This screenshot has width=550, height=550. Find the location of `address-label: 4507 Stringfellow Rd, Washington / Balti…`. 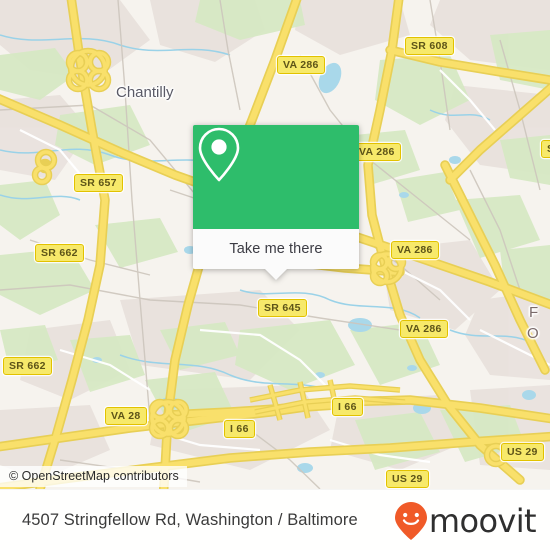

address-label: 4507 Stringfellow Rd, Washington / Balti… is located at coordinates (190, 520).